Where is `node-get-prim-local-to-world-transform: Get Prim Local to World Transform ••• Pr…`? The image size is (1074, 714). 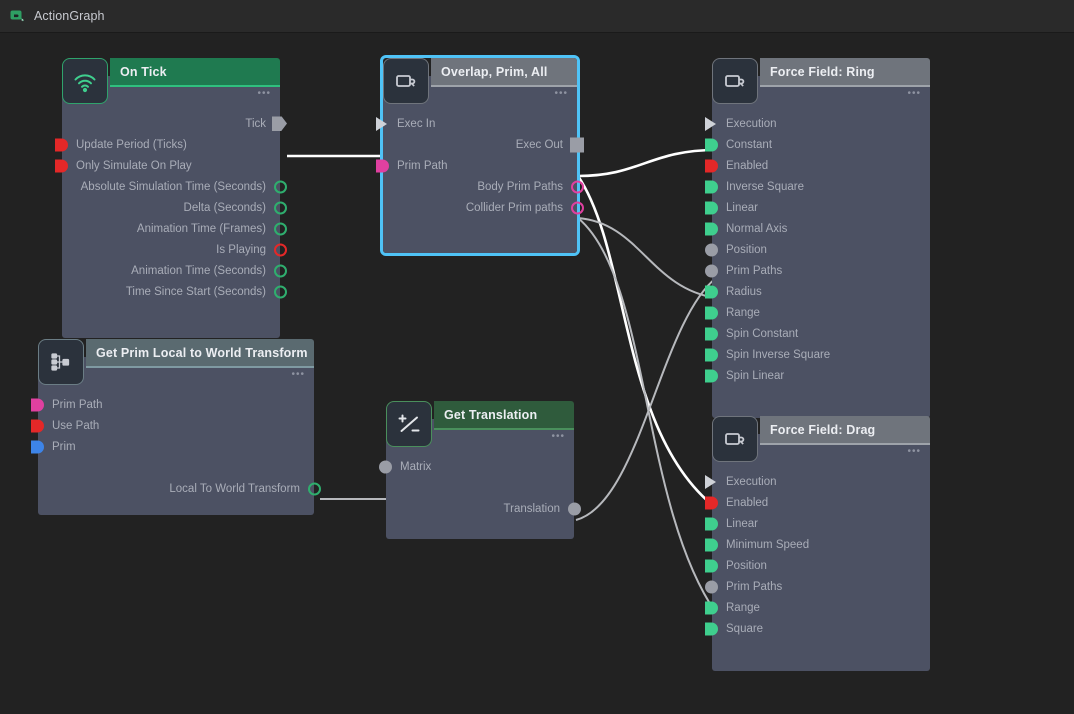
node-get-prim-local-to-world-transform: Get Prim Local to World Transform ••• Pr… is located at coordinates (176, 427).